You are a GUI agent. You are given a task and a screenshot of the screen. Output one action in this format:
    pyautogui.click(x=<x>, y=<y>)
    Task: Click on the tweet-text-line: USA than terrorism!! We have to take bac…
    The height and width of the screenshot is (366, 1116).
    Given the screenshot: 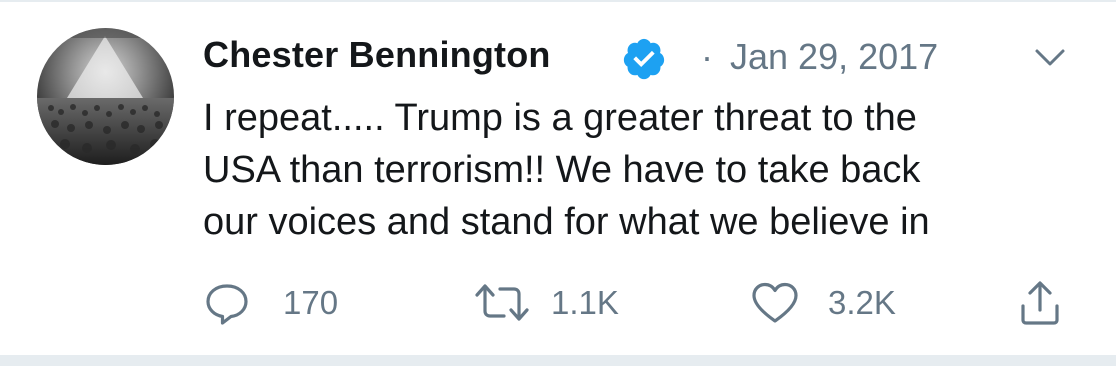 What is the action you would take?
    pyautogui.click(x=562, y=170)
    